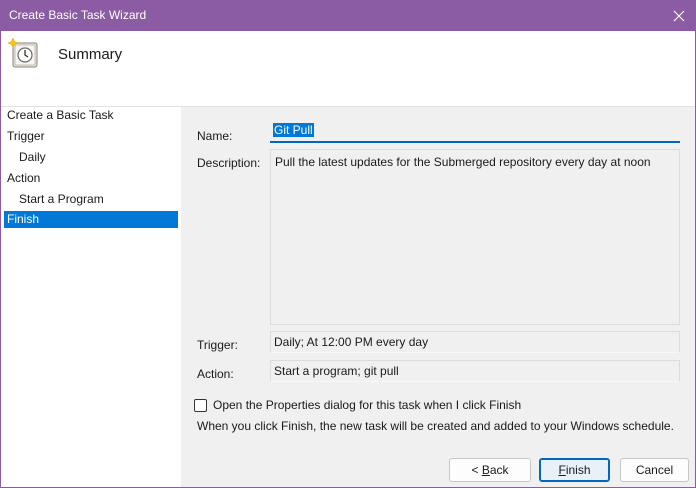 This screenshot has height=488, width=696. I want to click on name-label: Name:, so click(215, 136).